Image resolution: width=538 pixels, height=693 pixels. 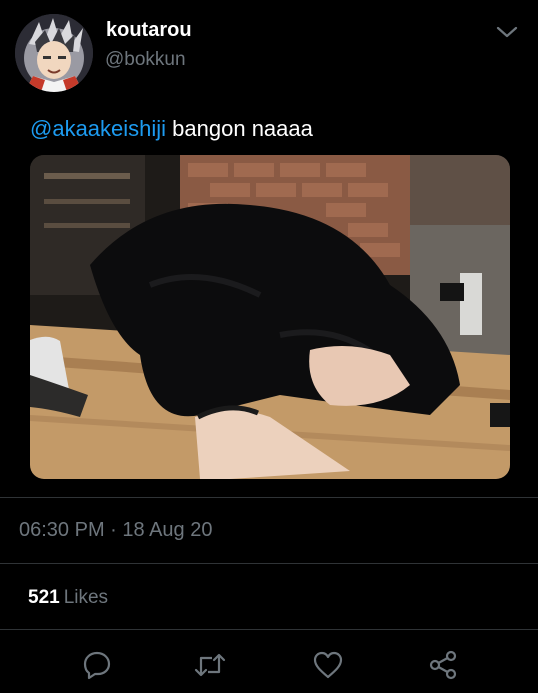 I want to click on author-display-name: koutarou, so click(x=149, y=30).